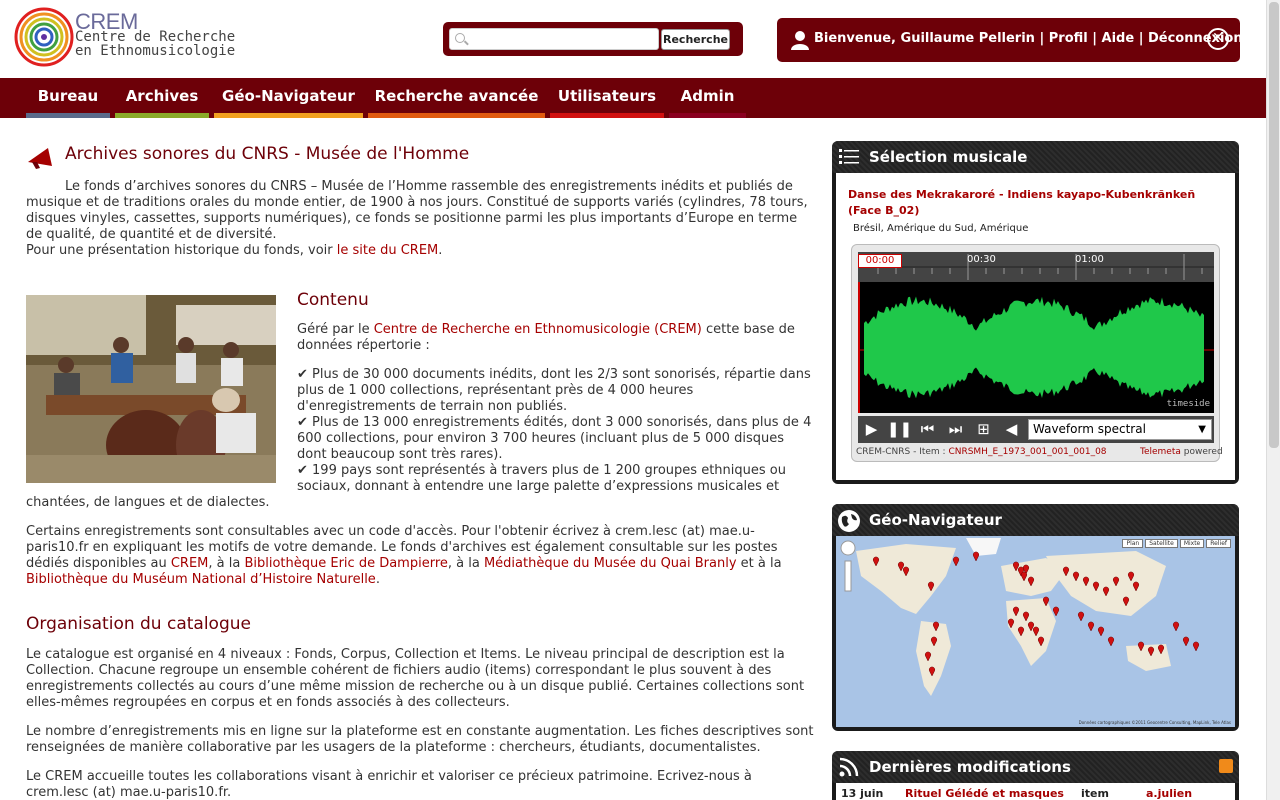 The image size is (1280, 800). Describe the element at coordinates (333, 300) in the screenshot. I see `contenu-heading: Contenu` at that location.